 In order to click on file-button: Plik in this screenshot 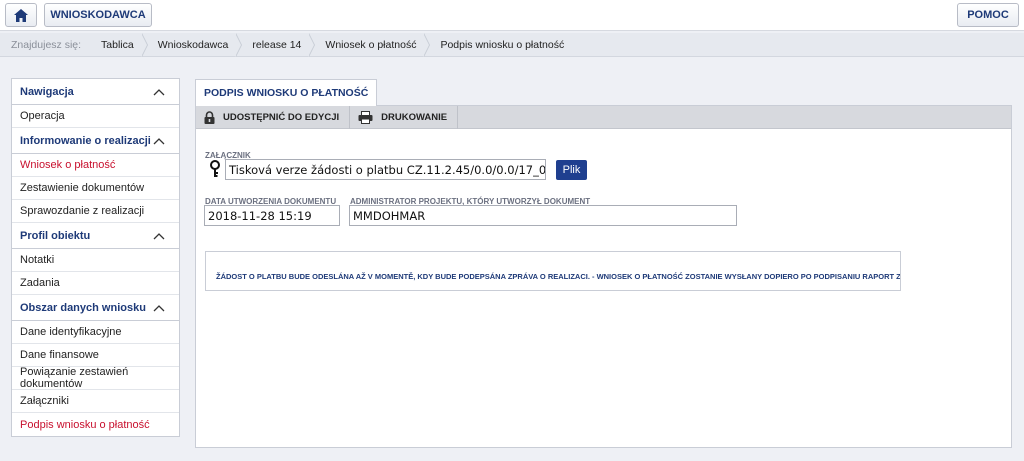, I will do `click(571, 170)`.